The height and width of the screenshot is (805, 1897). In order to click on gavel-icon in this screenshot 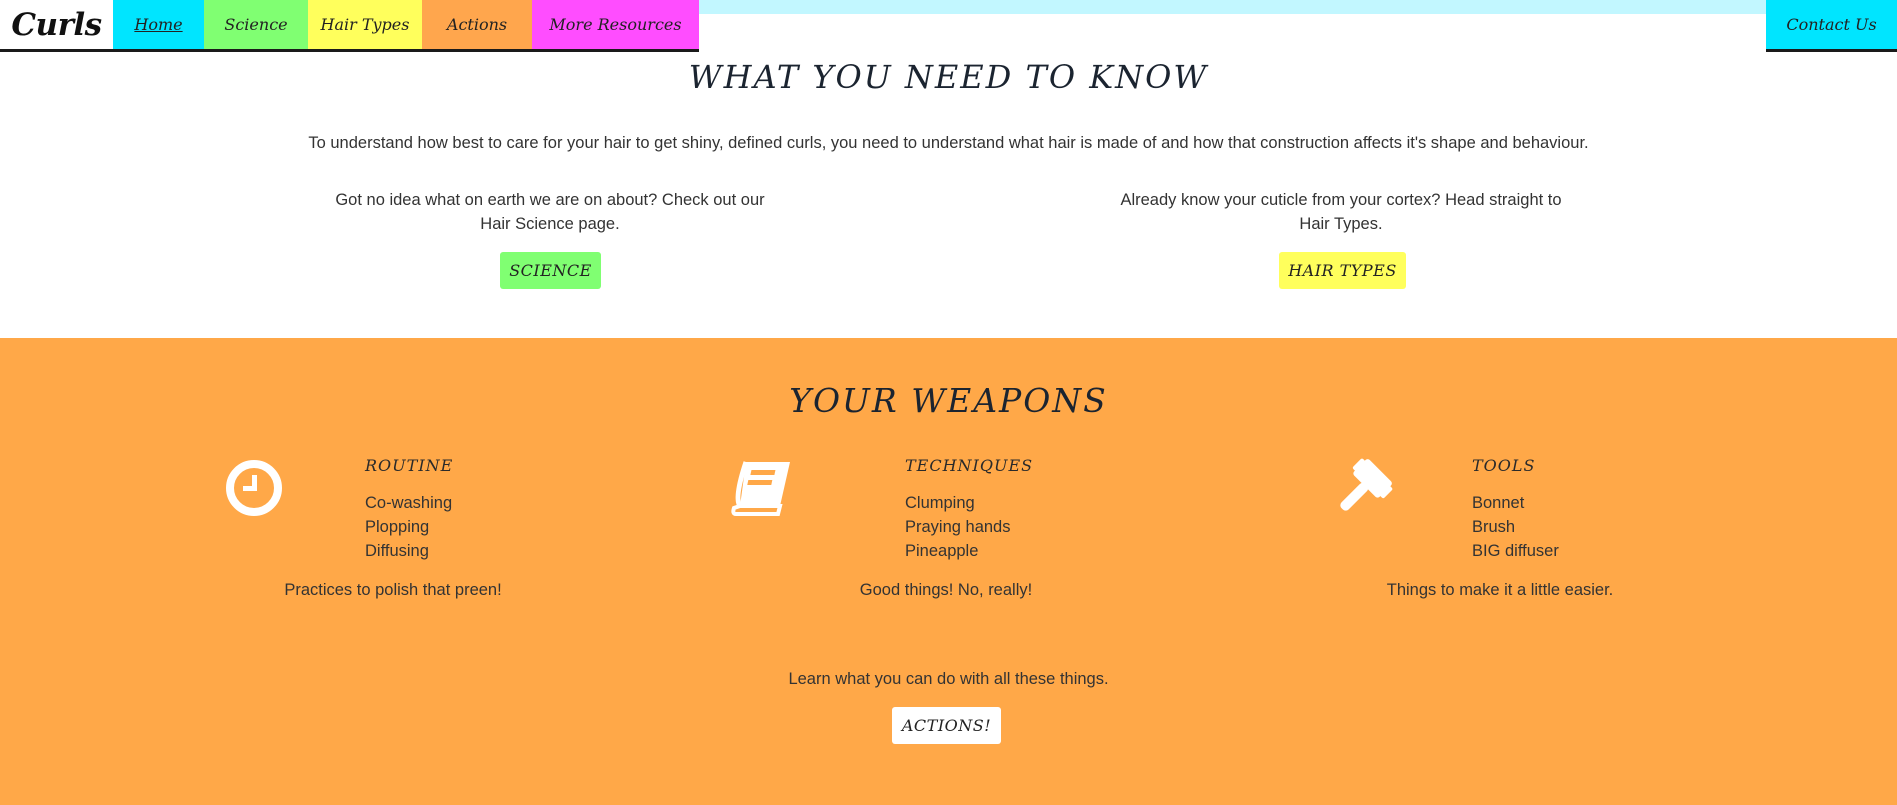, I will do `click(1362, 491)`.